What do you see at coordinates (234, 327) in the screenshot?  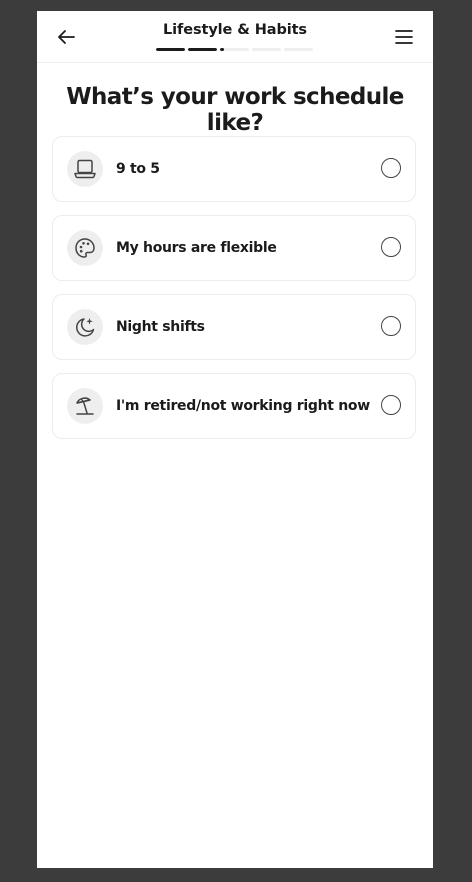 I see `option-night-shifts: Night shifts` at bounding box center [234, 327].